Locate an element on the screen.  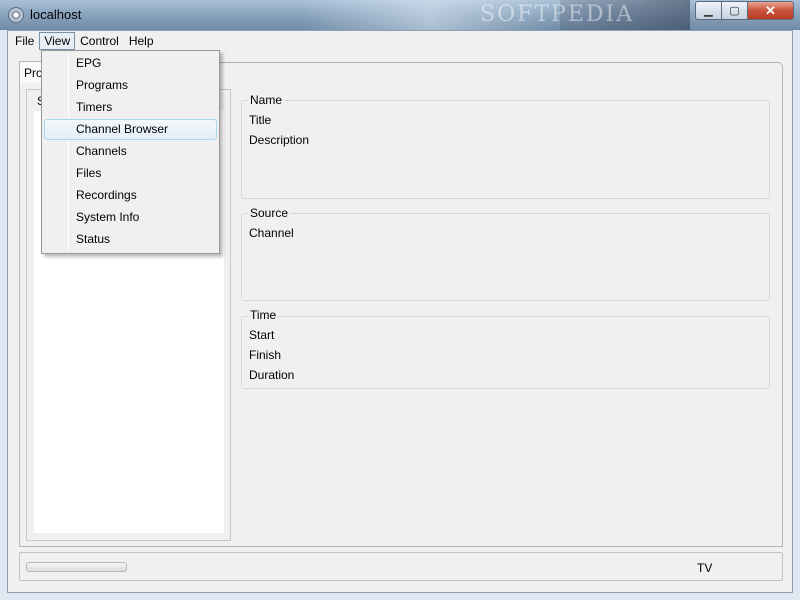
maximize-icon: ▢ is located at coordinates (734, 11).